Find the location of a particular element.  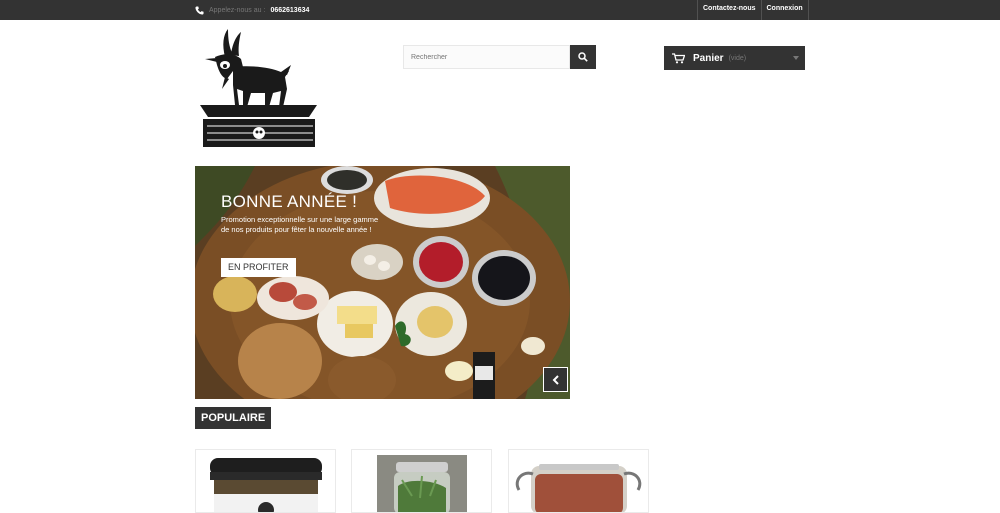

slider-prev-button is located at coordinates (555, 379).